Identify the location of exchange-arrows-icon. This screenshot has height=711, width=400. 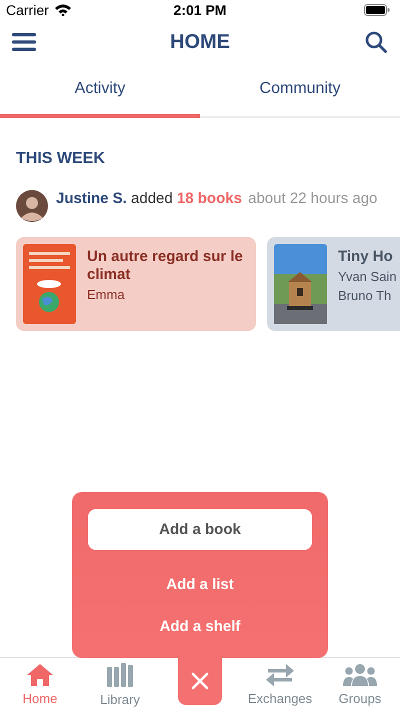
(280, 675).